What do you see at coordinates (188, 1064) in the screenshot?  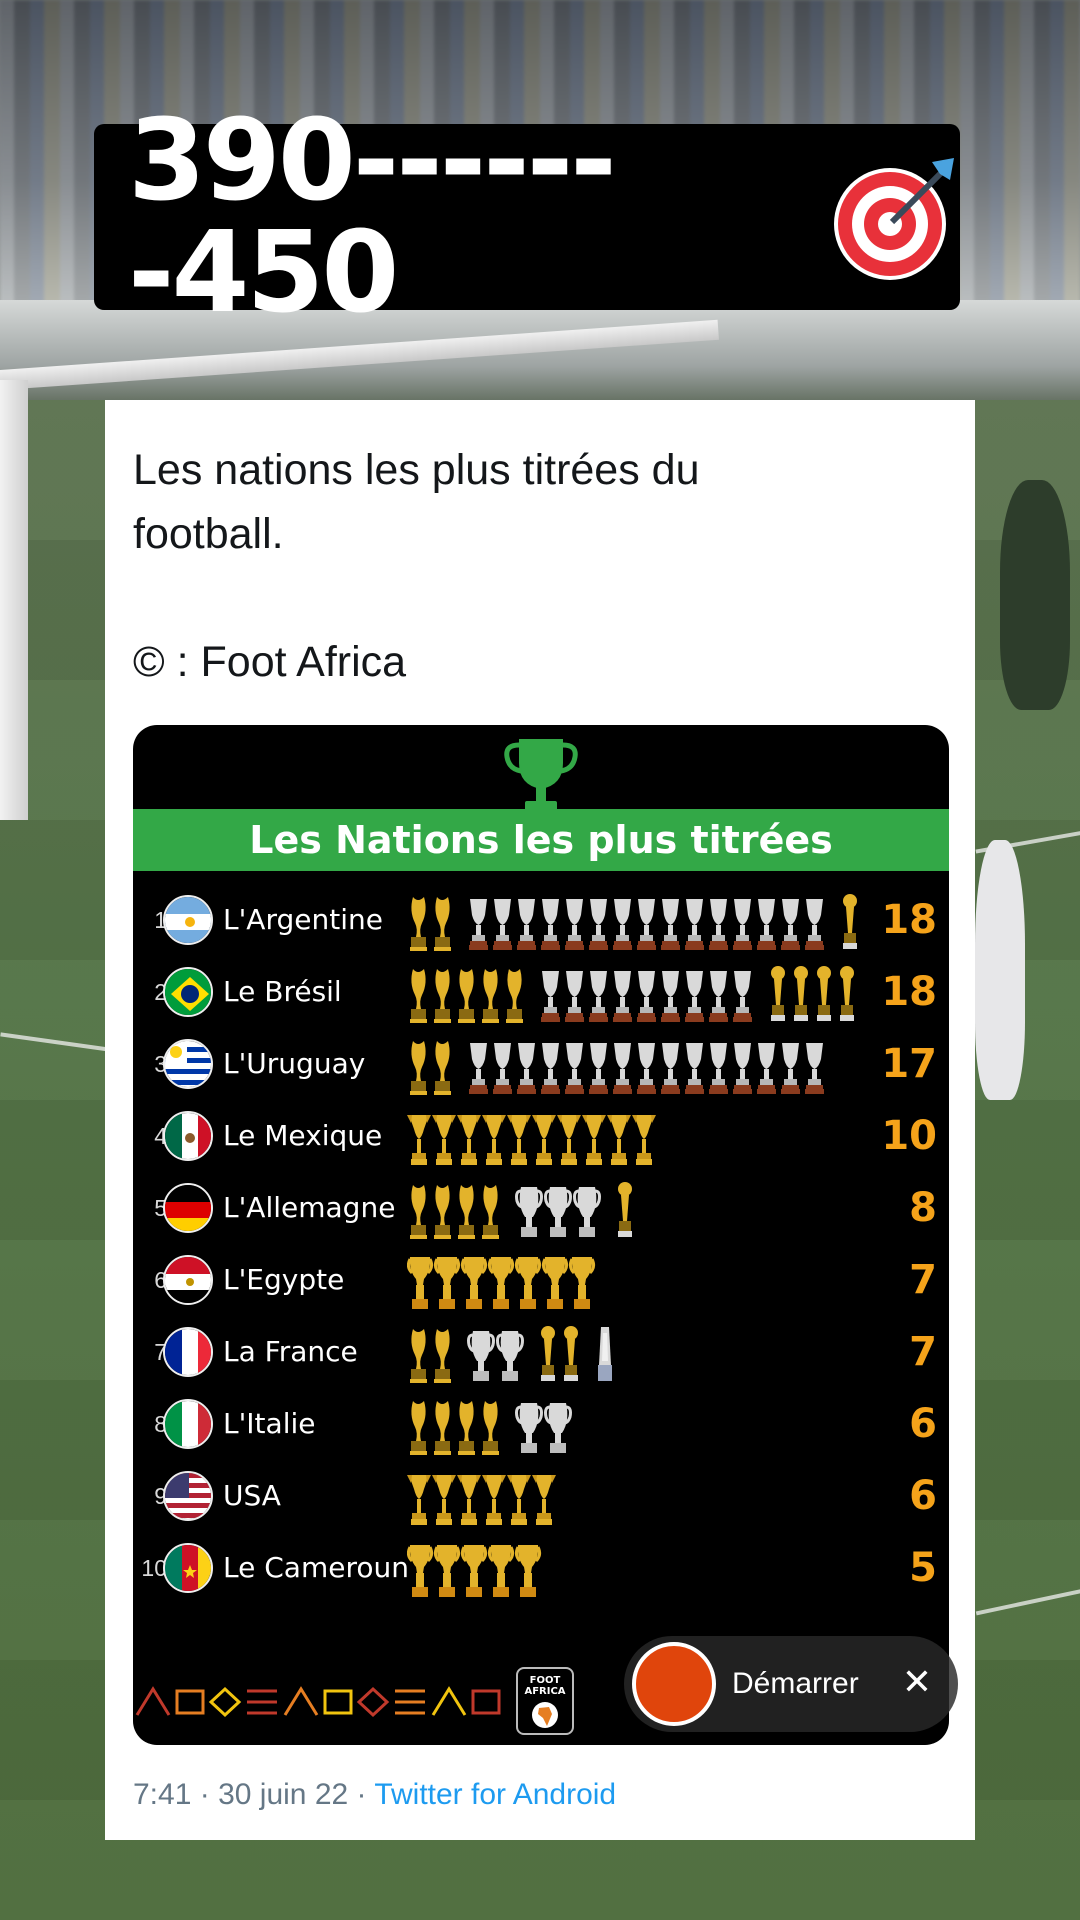 I see `uruguay-flag-icon` at bounding box center [188, 1064].